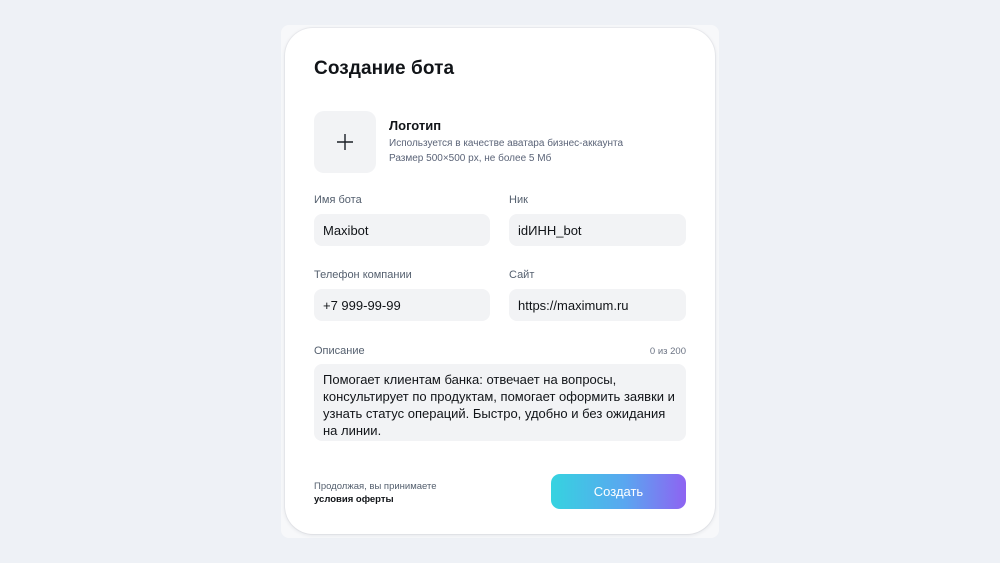 The height and width of the screenshot is (563, 1000). I want to click on page-title: Создание бота, so click(384, 68).